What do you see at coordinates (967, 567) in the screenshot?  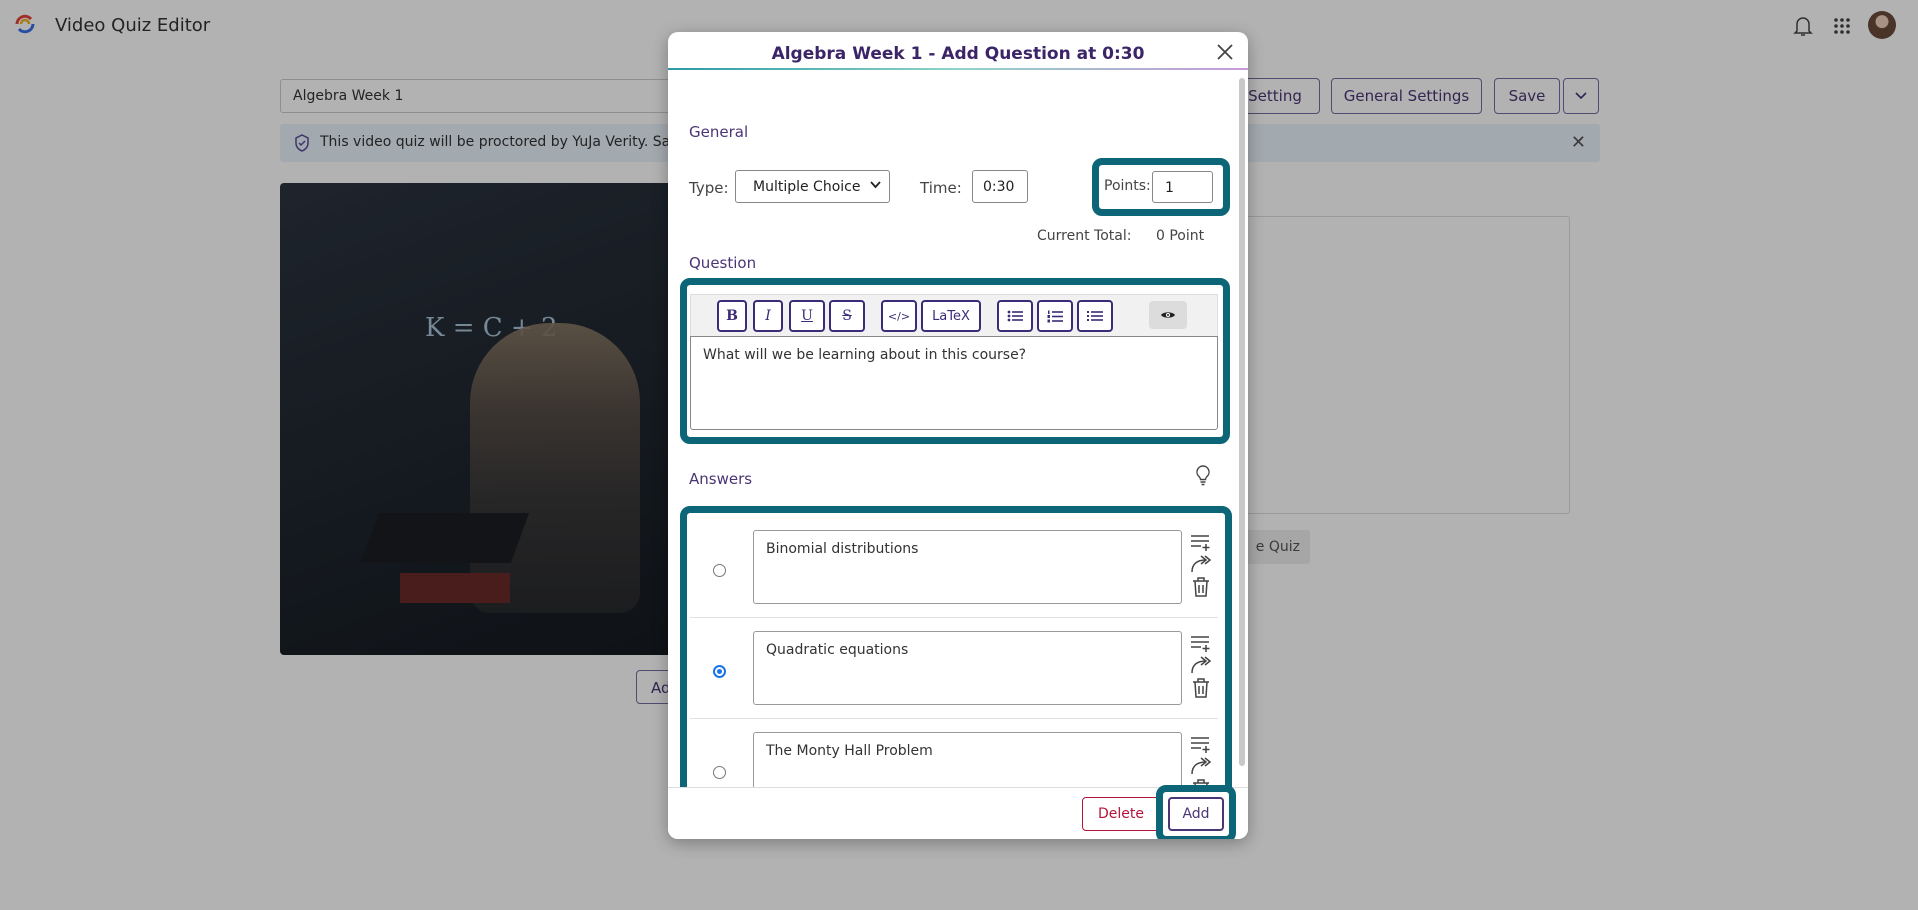 I see `answer-text-field: Binomial distributions` at bounding box center [967, 567].